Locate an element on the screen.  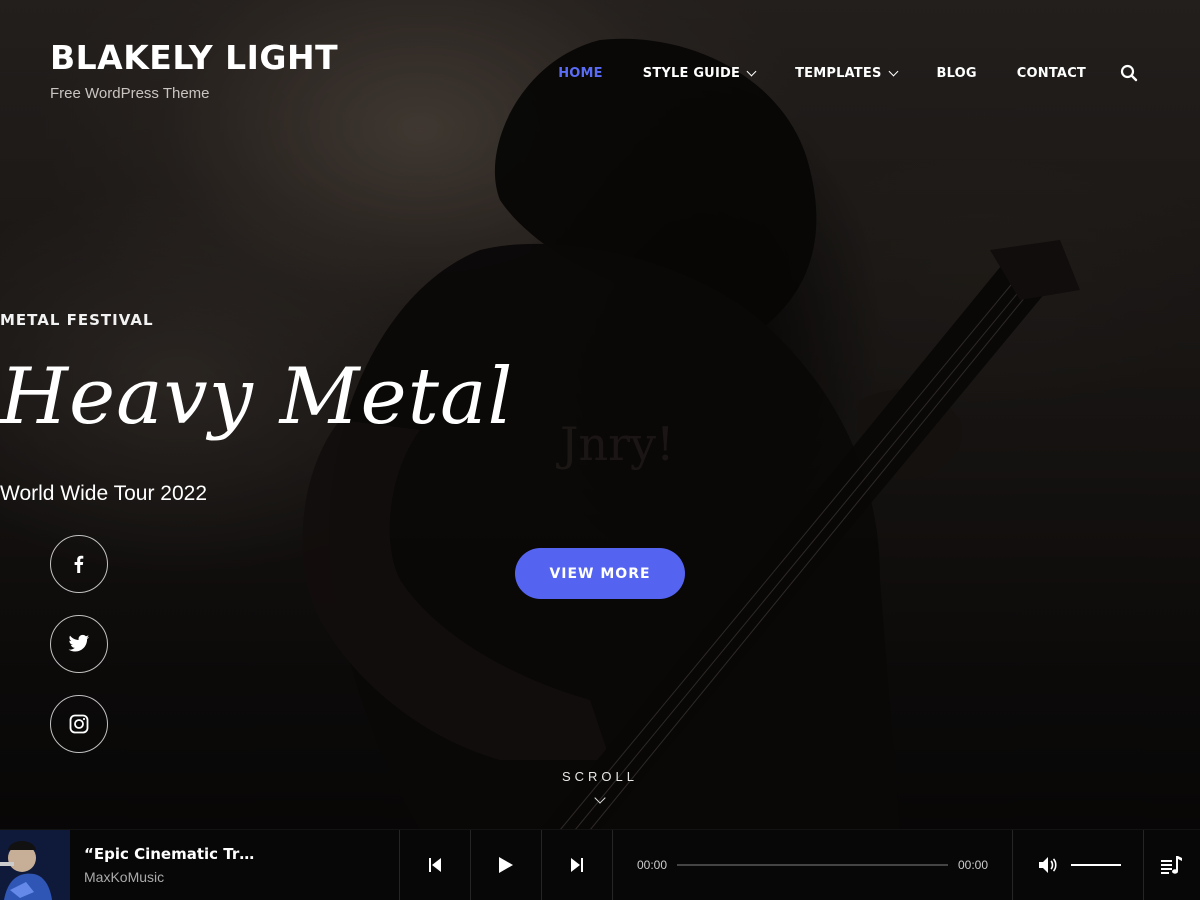
volume-section is located at coordinates (1078, 865).